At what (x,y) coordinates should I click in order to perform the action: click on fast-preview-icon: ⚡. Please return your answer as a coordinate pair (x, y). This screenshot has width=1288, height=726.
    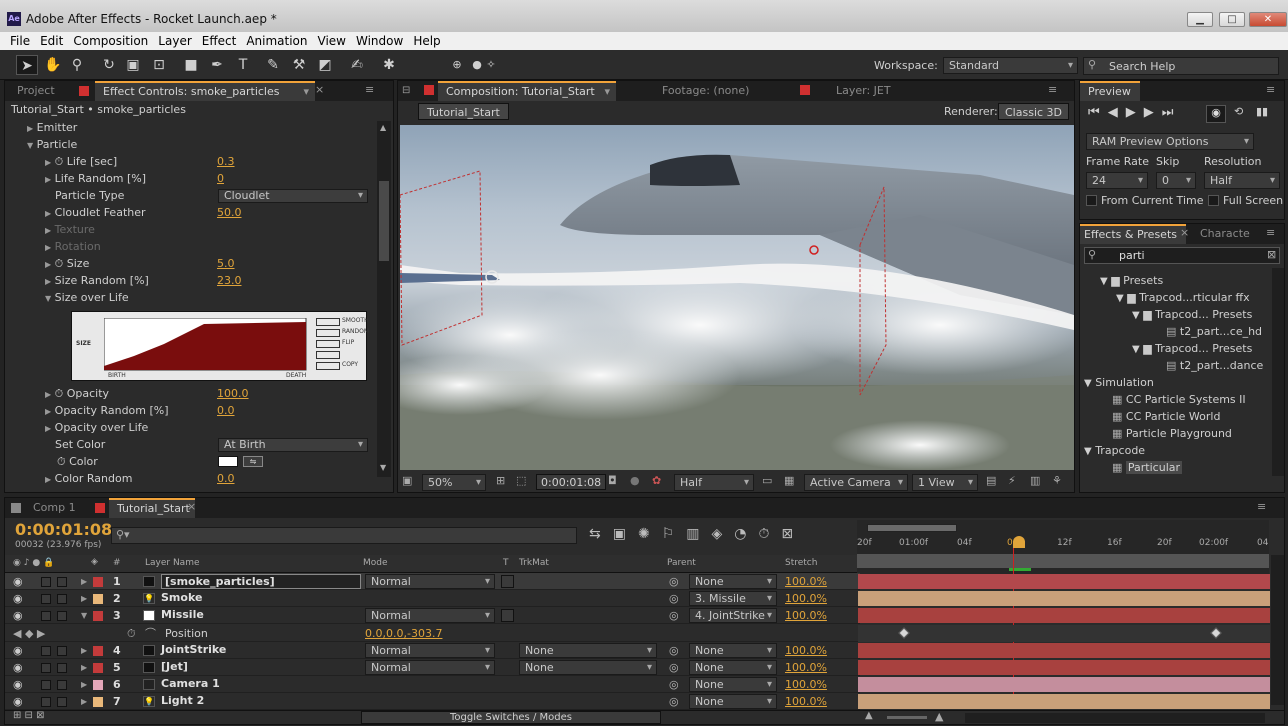
    Looking at the image, I should click on (1012, 480).